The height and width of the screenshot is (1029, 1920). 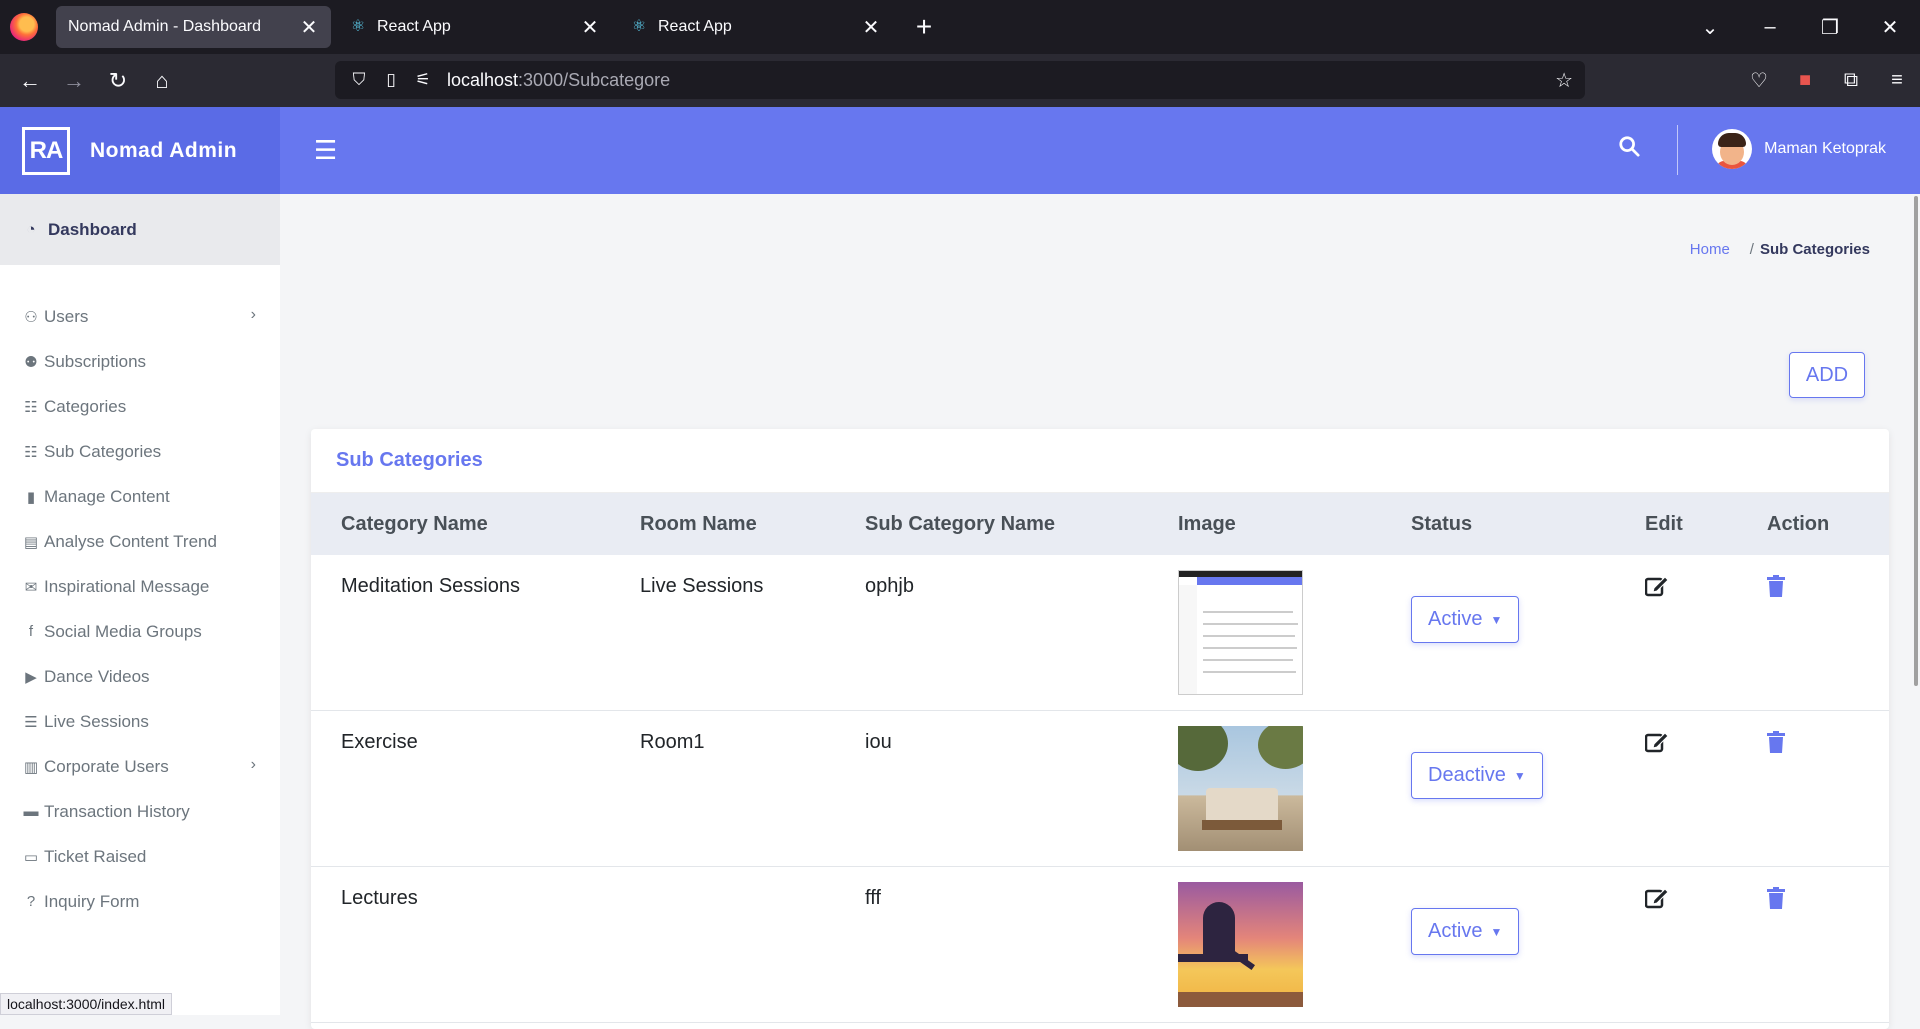 I want to click on sidebar-item-label: Categories, so click(x=85, y=406).